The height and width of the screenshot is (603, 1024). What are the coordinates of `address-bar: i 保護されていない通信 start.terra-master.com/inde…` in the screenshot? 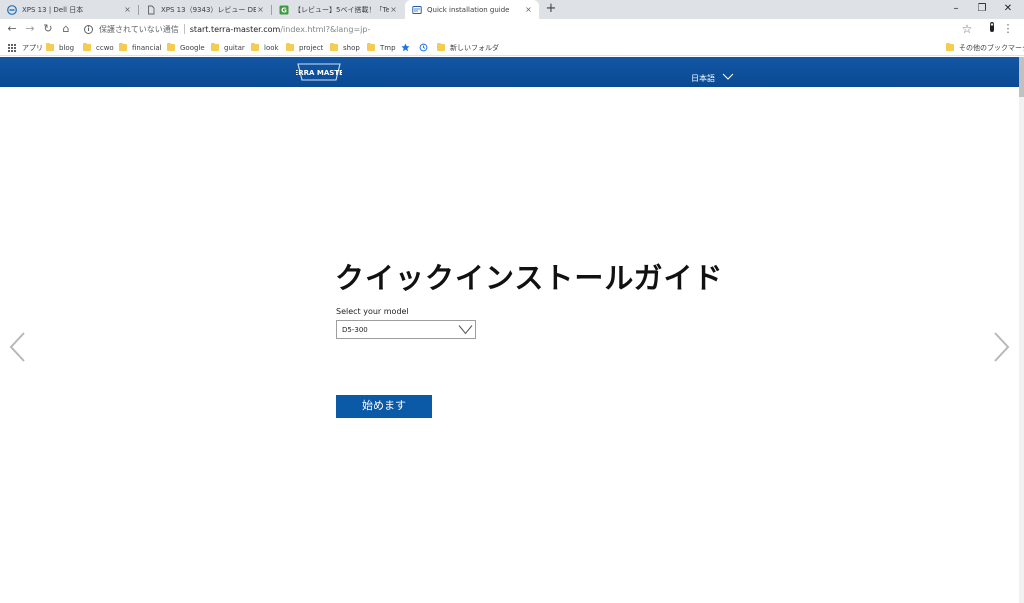 It's located at (520, 29).